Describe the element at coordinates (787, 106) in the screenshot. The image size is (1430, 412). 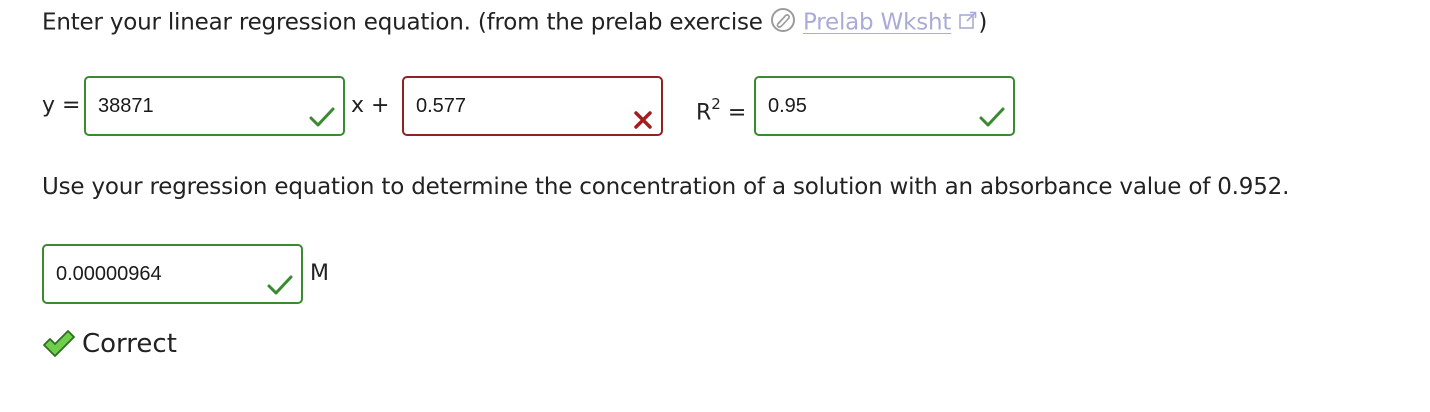
I see `r-squared-value: 0.95` at that location.